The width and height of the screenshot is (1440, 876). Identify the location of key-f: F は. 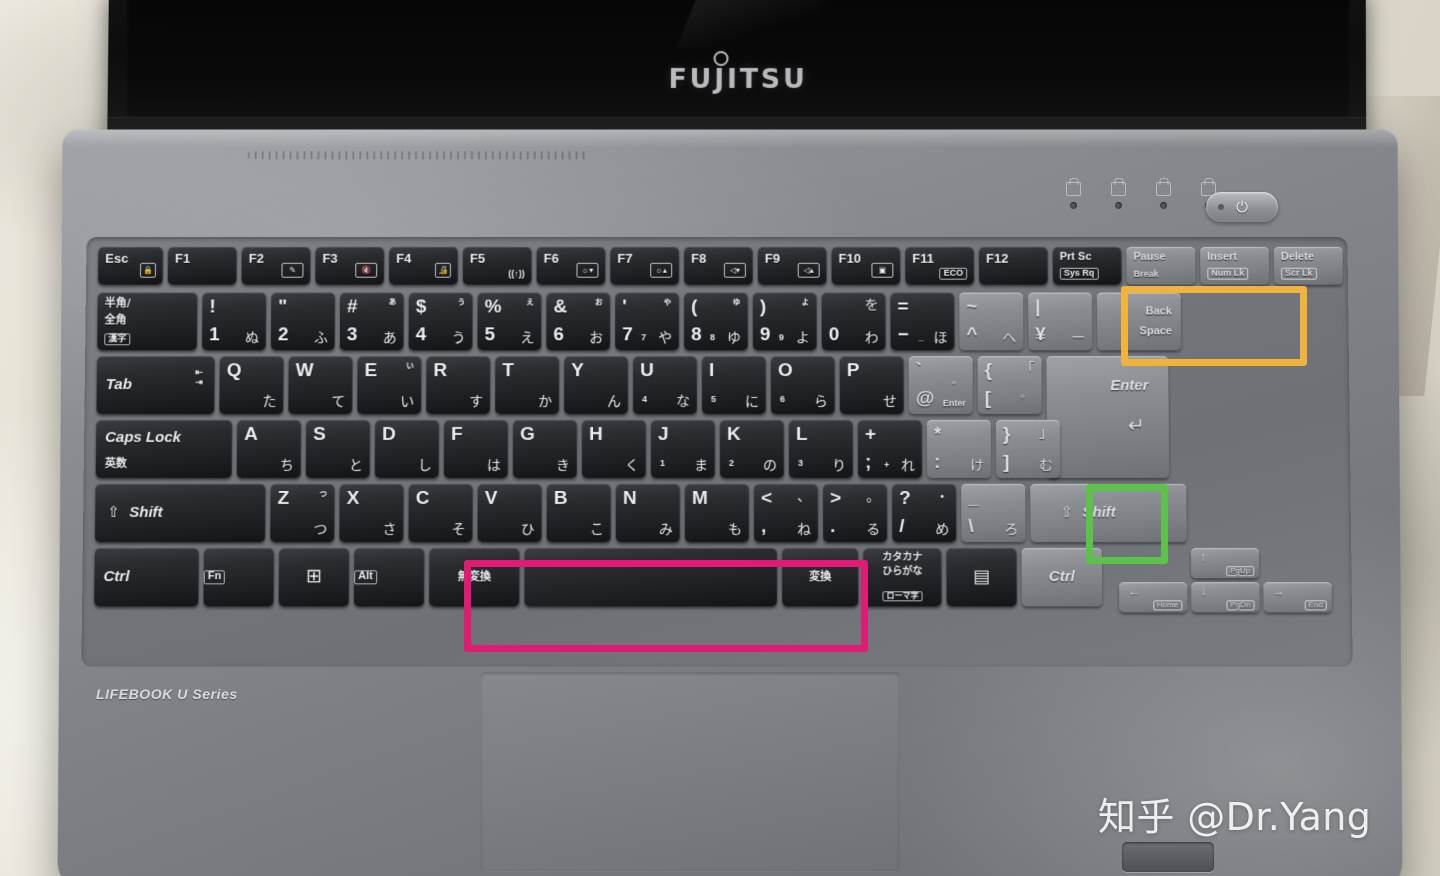
(476, 449).